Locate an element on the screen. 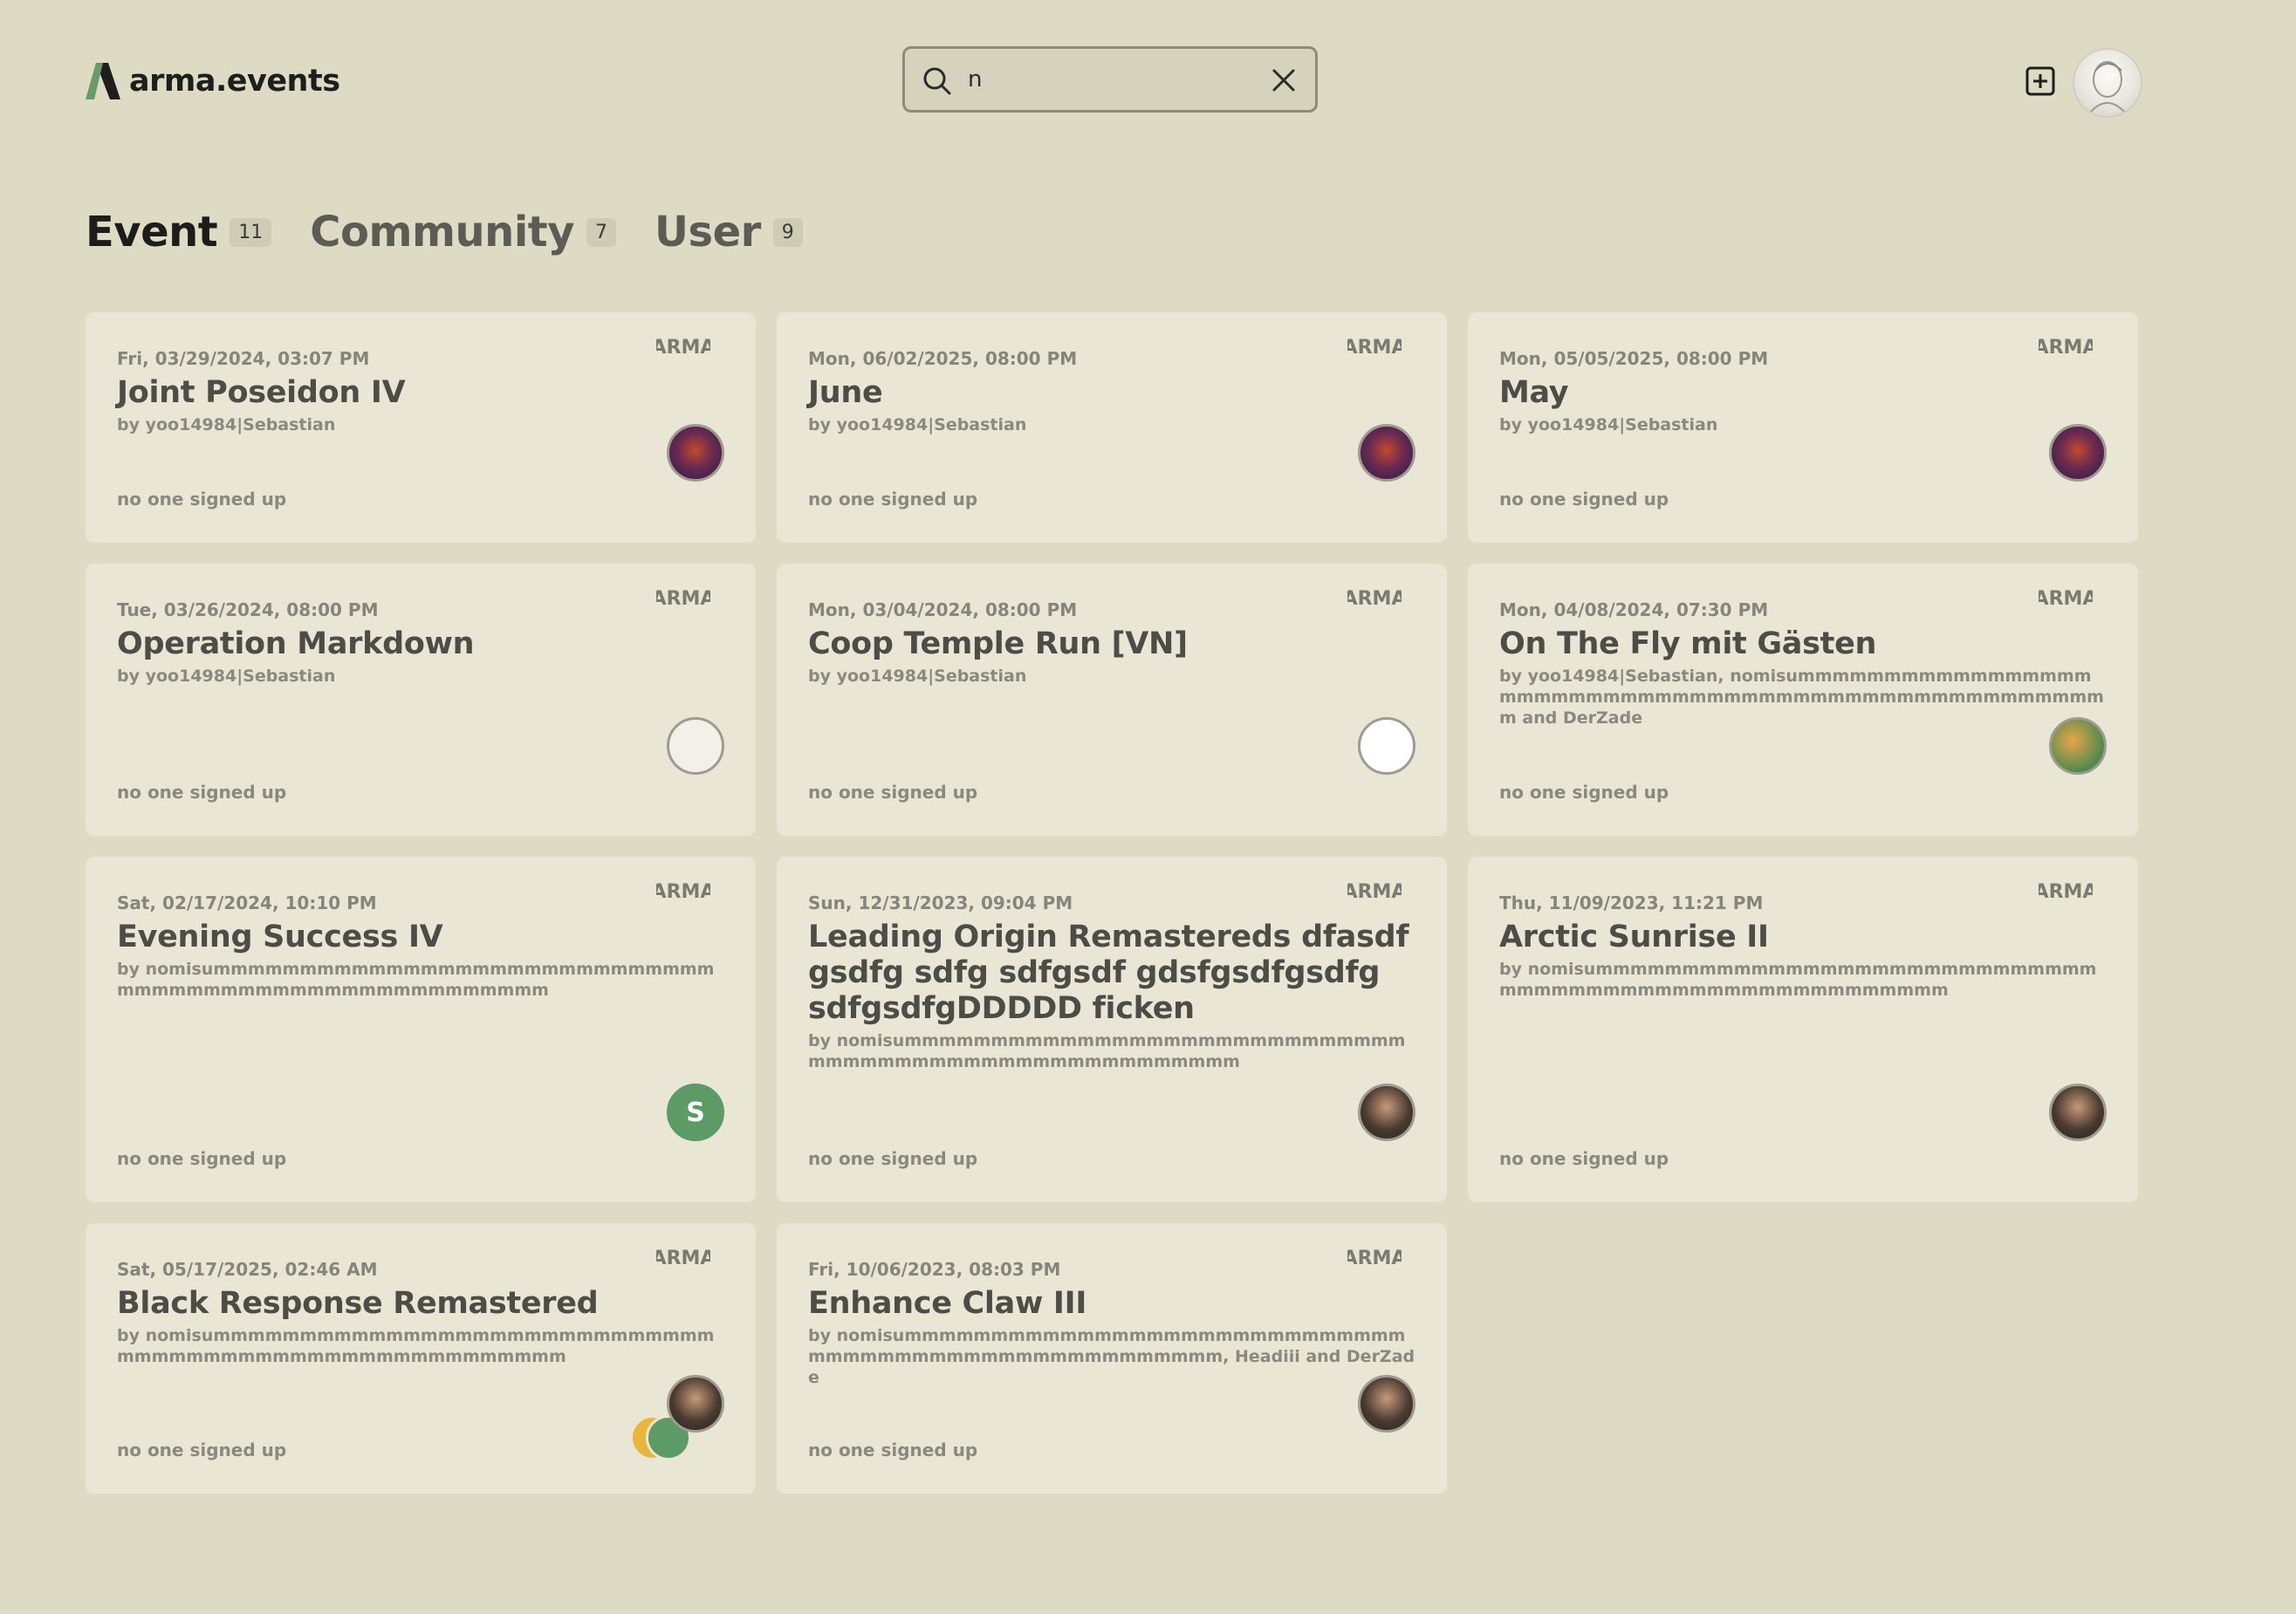 Image resolution: width=2296 pixels, height=1614 pixels. tab-event: Event 11 is located at coordinates (179, 232).